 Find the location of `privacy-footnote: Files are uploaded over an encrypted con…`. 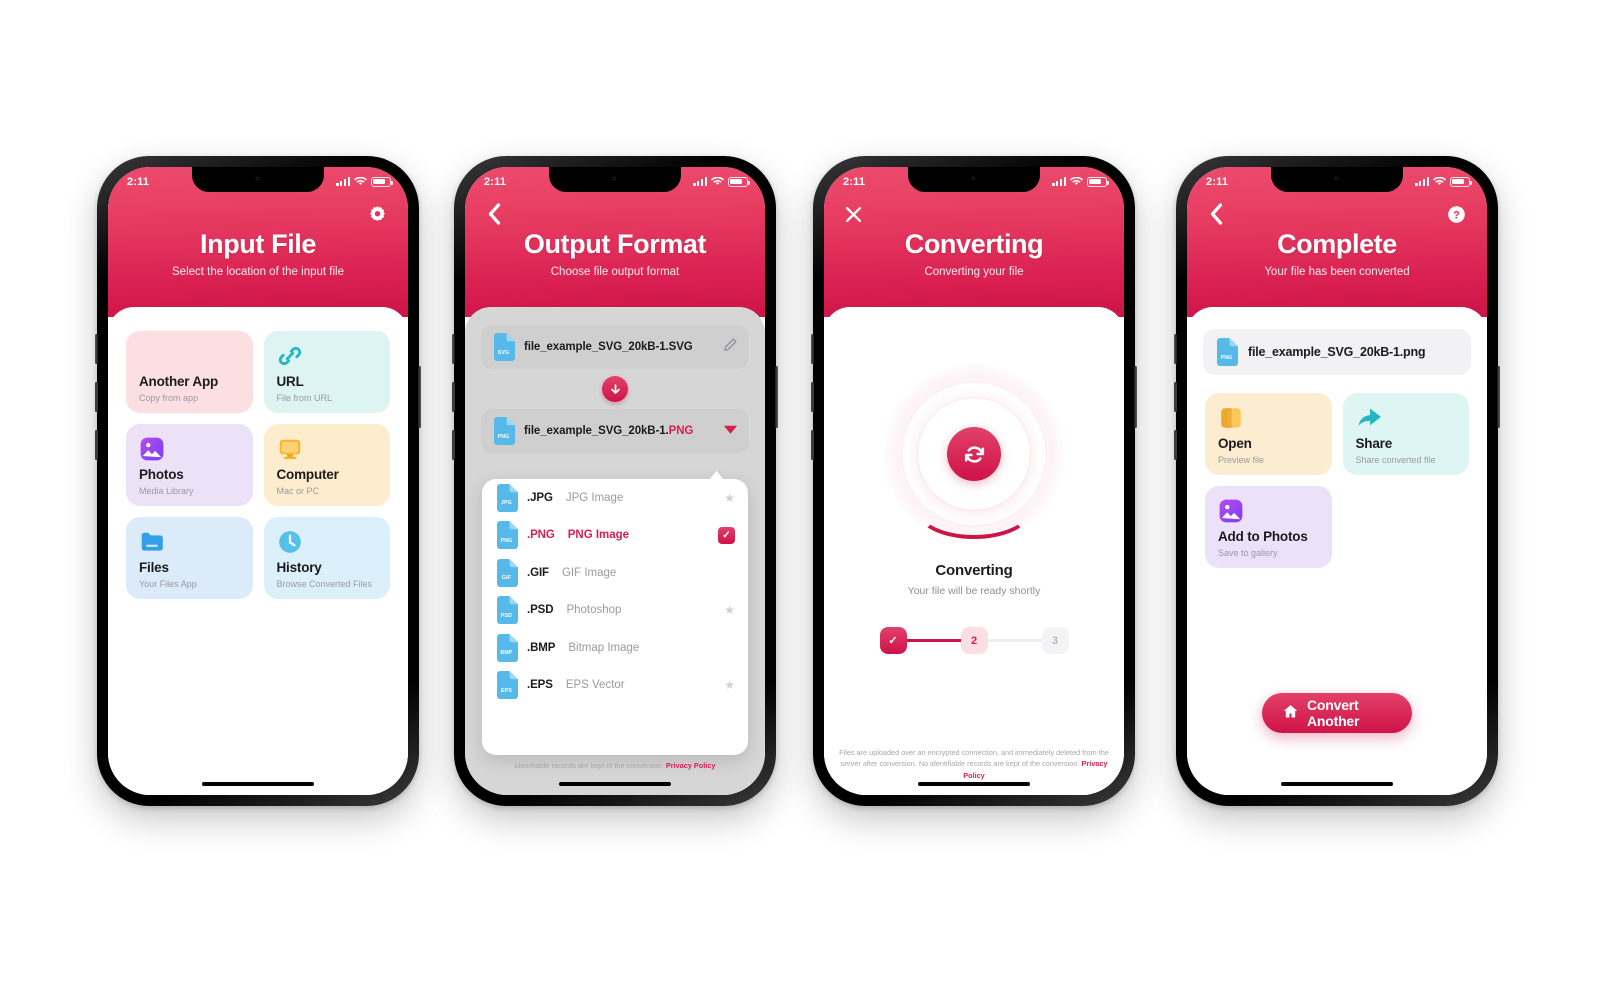

privacy-footnote: Files are uploaded over an encrypted con… is located at coordinates (974, 764).